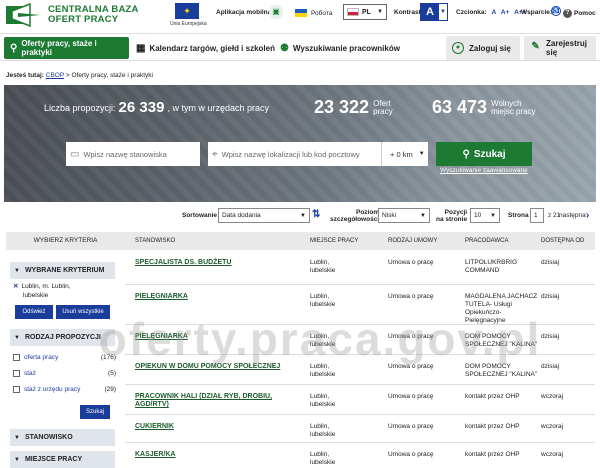  Describe the element at coordinates (365, 12) in the screenshot. I see `language-select: PL ▼` at that location.